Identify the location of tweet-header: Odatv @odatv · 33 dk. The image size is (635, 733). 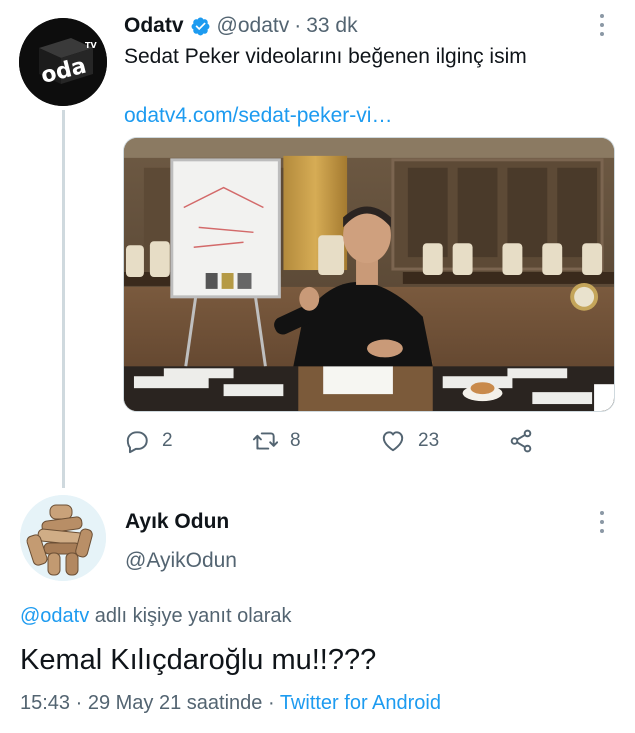
(241, 26).